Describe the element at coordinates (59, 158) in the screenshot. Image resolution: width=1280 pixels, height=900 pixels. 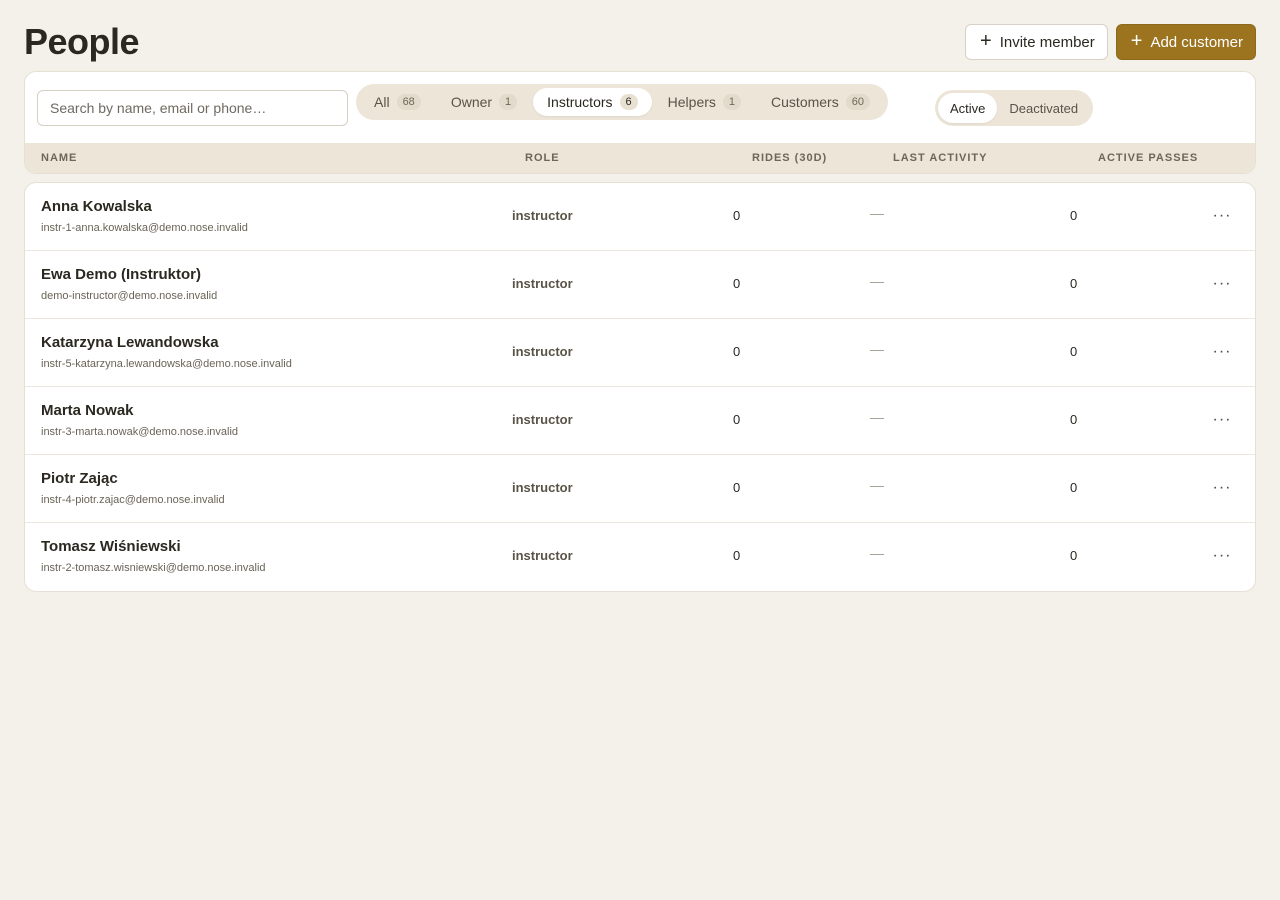
I see `column-header-name: NAME` at that location.